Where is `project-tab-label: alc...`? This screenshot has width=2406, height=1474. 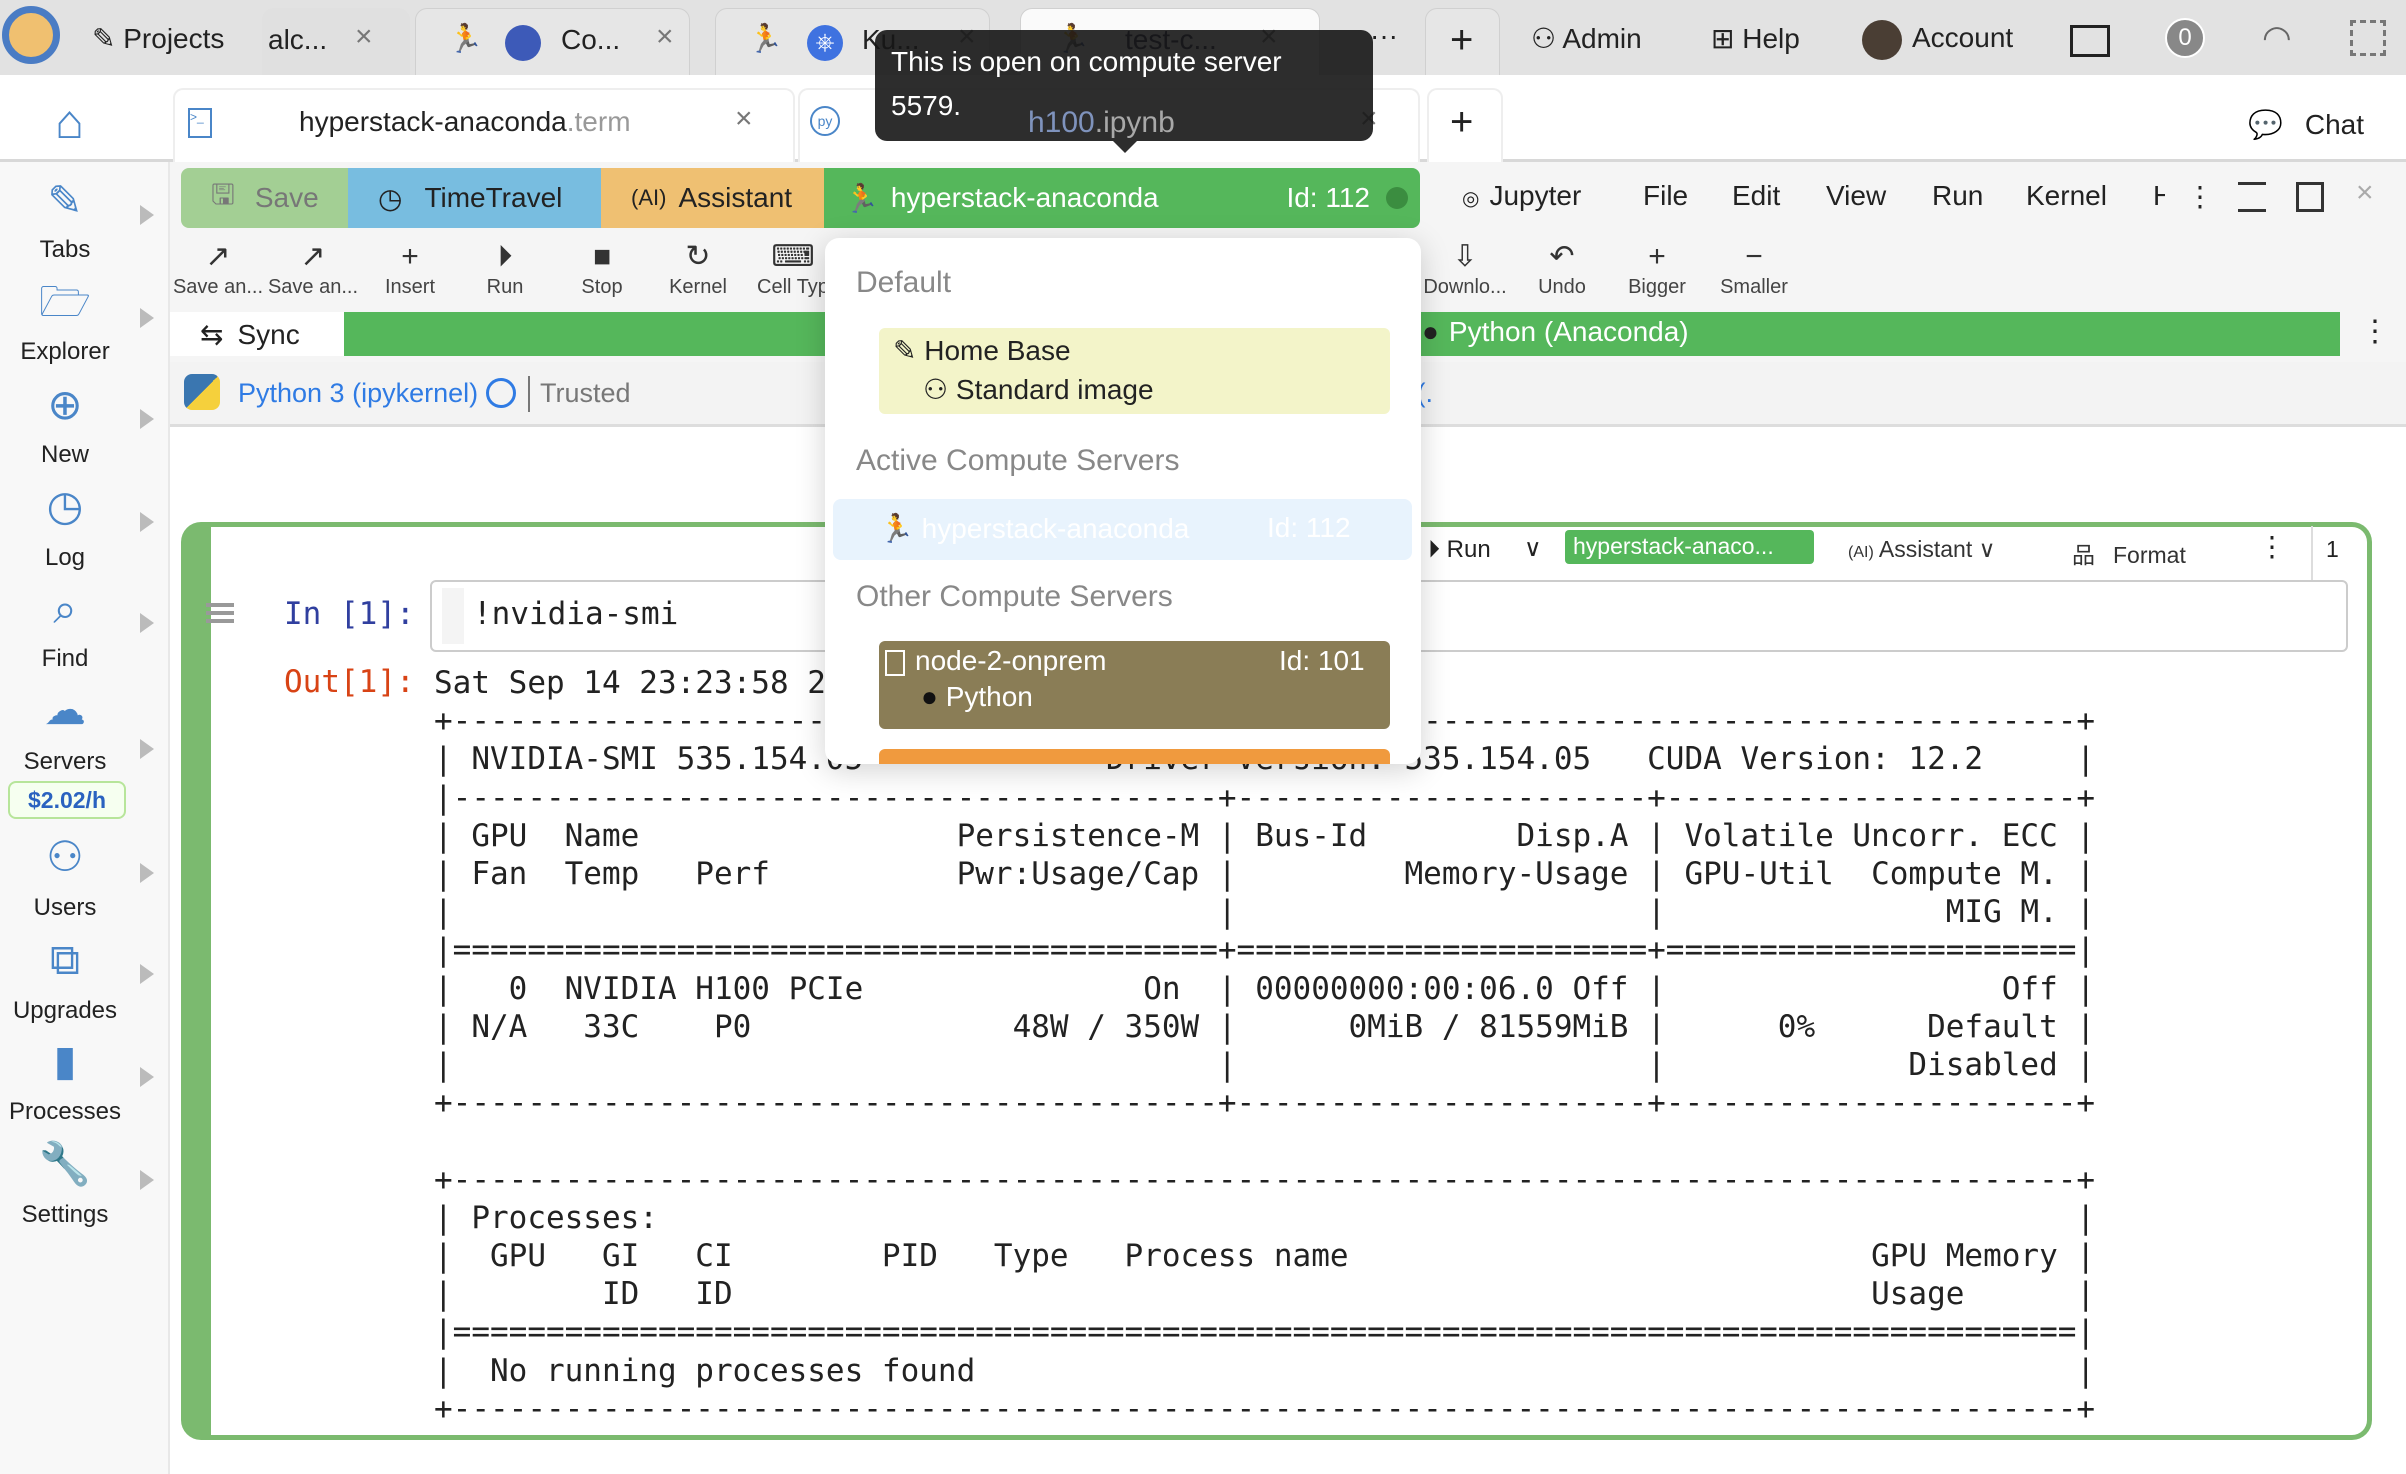
project-tab-label: alc... is located at coordinates (298, 39).